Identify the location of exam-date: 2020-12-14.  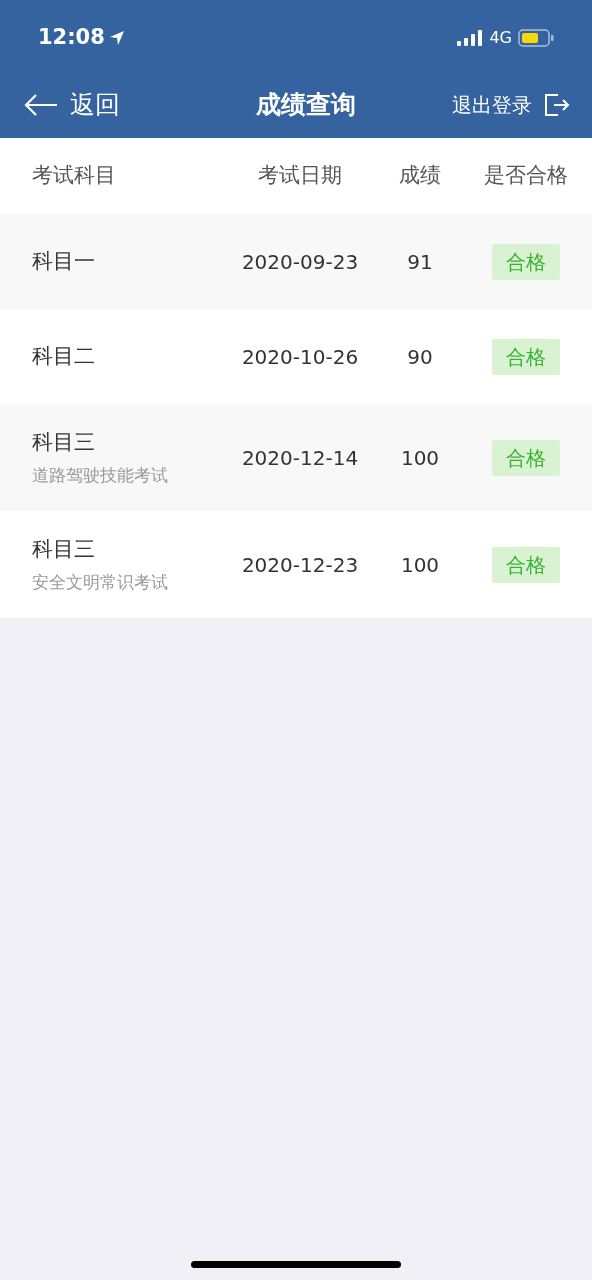
(300, 458).